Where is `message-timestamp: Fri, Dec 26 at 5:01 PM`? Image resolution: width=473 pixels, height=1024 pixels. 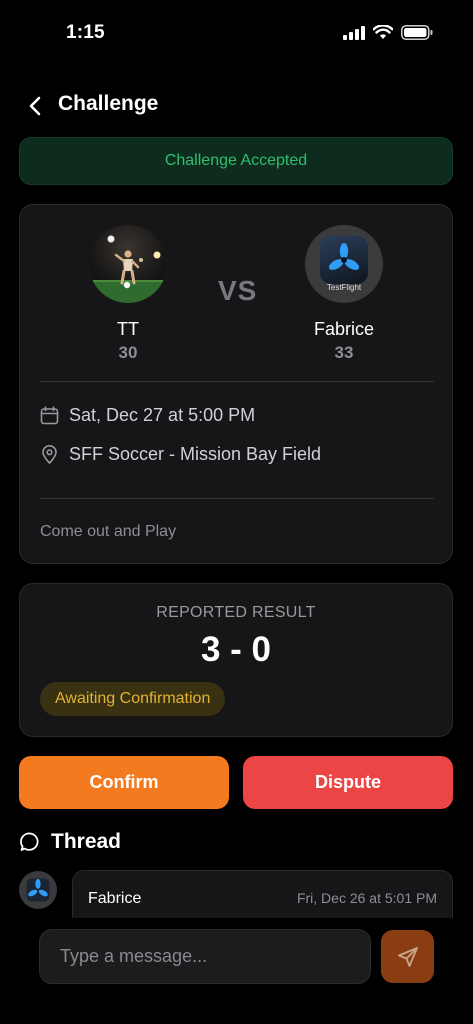
message-timestamp: Fri, Dec 26 at 5:01 PM is located at coordinates (366, 898).